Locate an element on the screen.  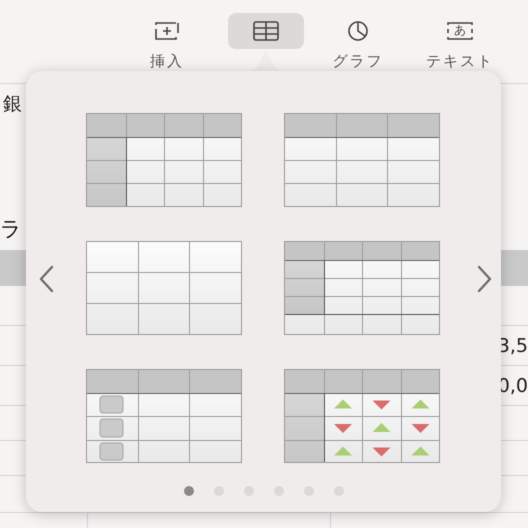
text-button: あ is located at coordinates (460, 31).